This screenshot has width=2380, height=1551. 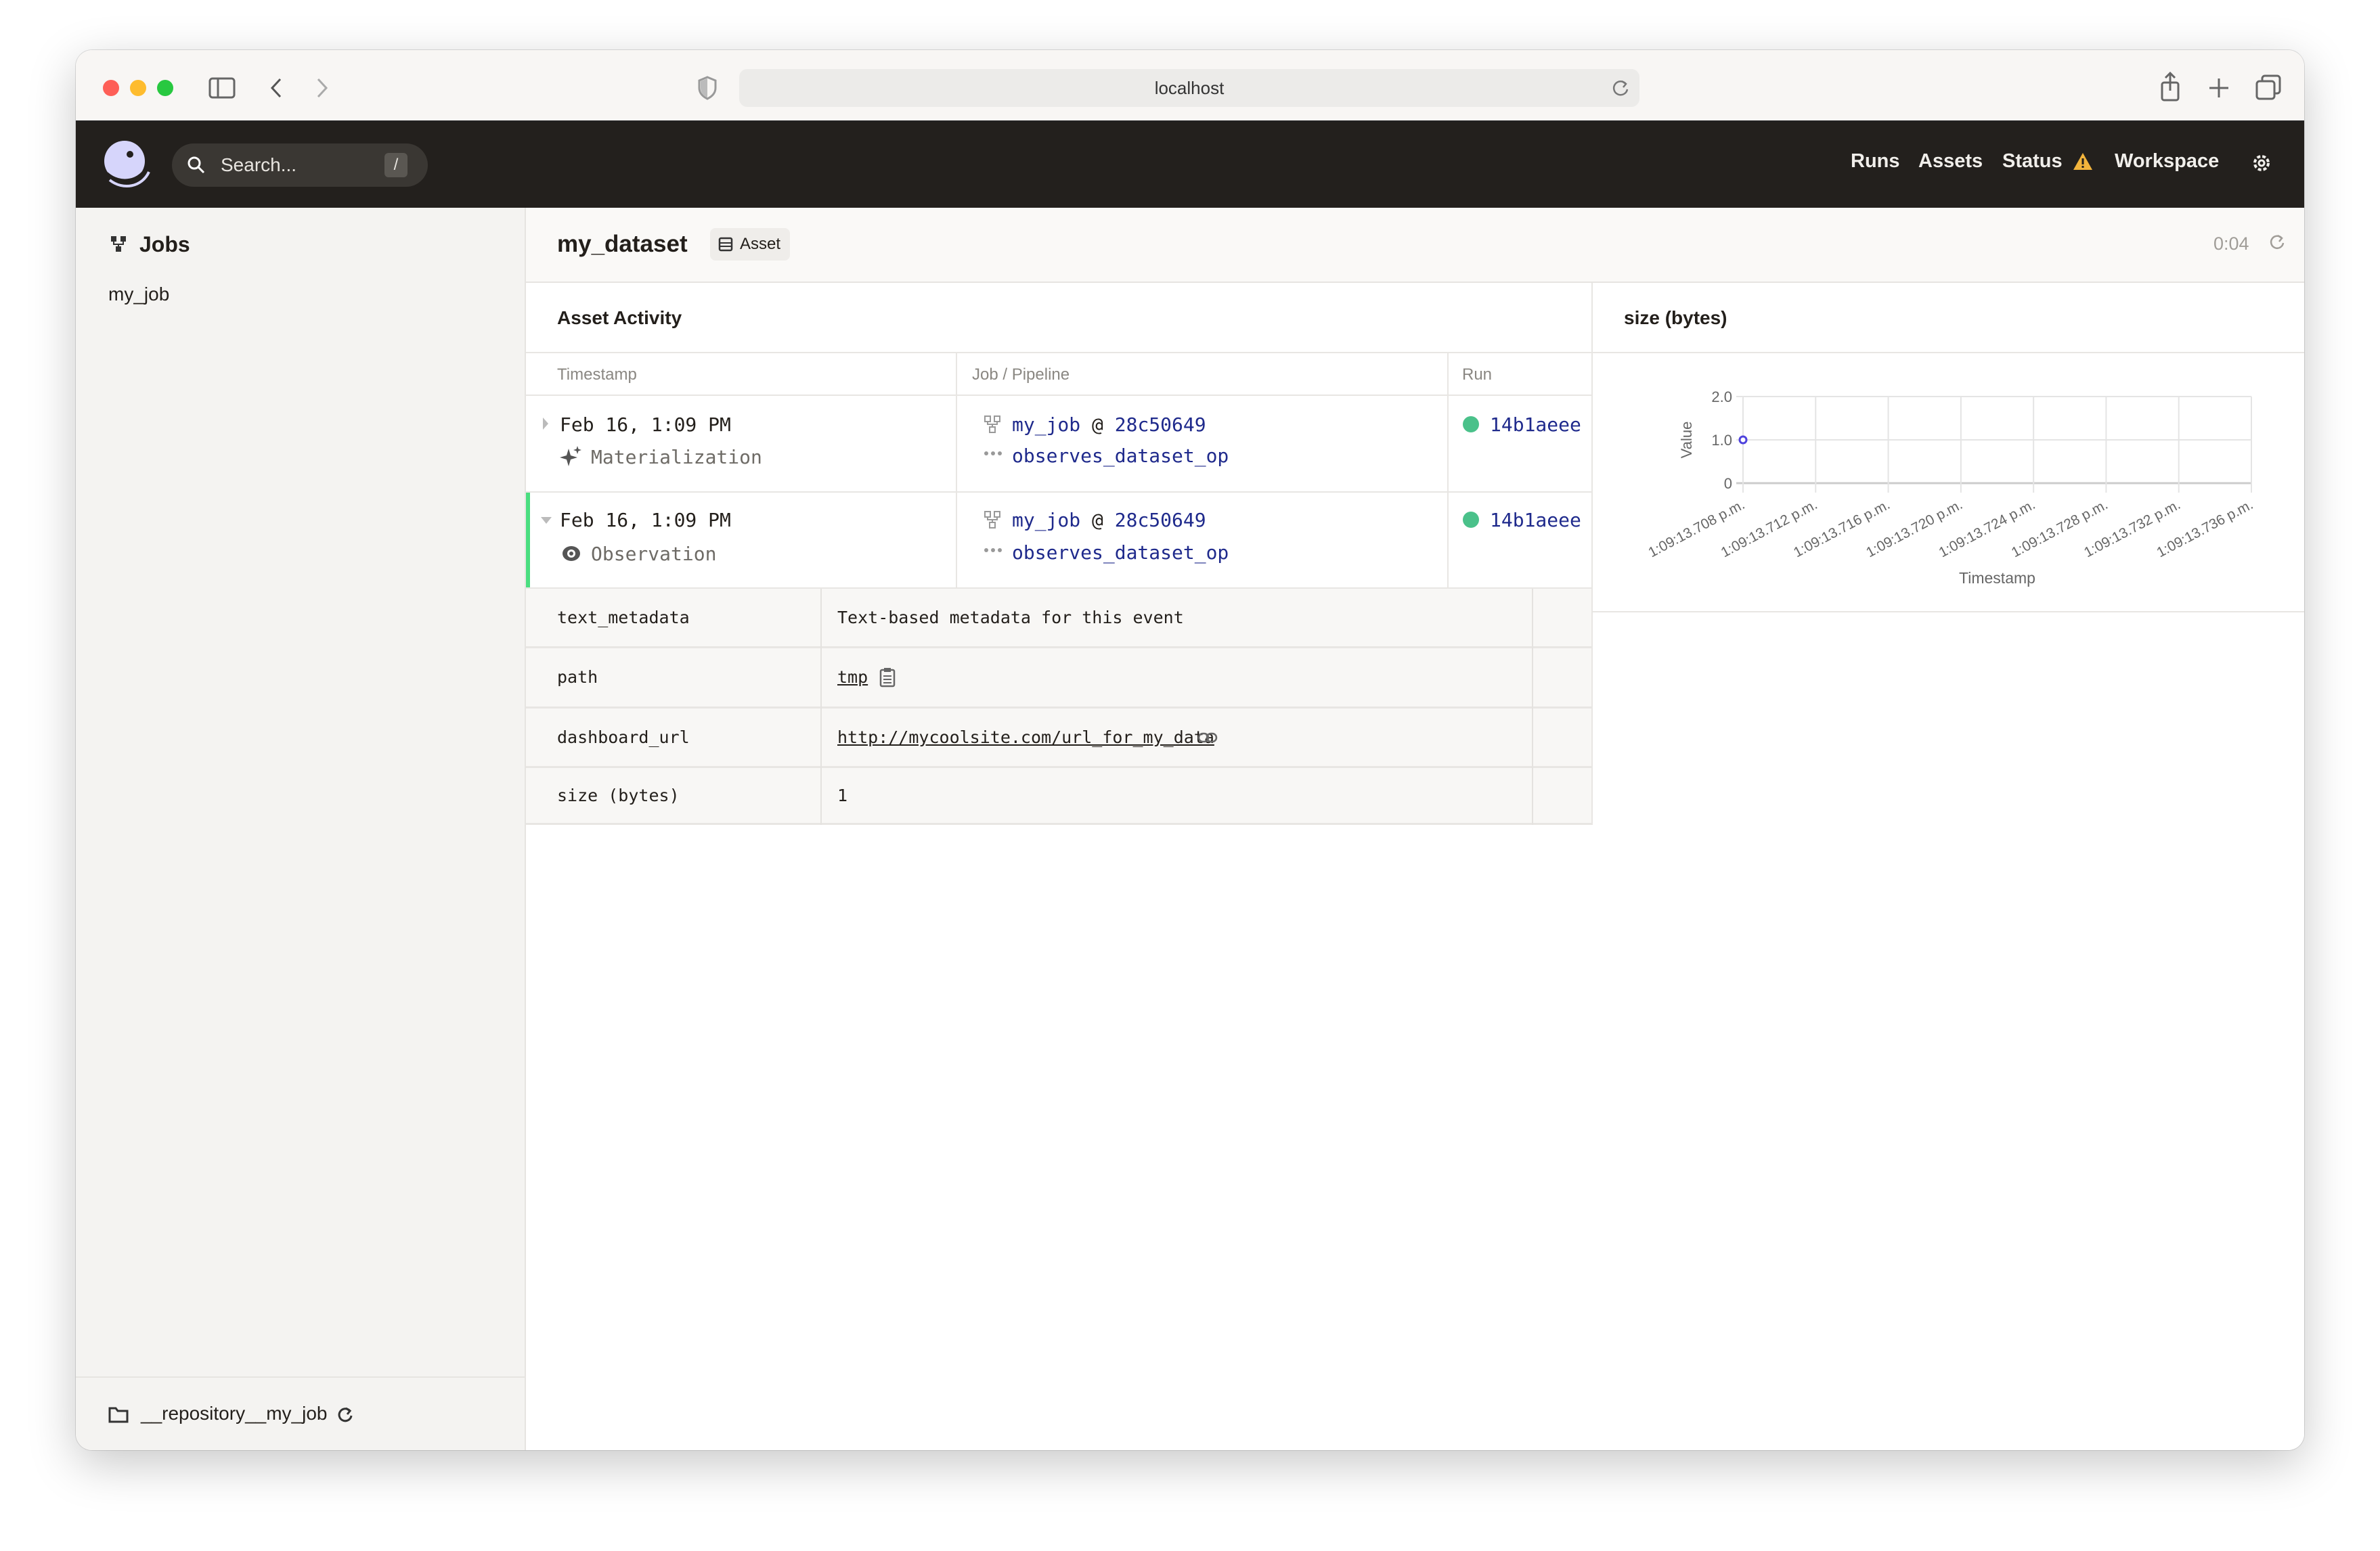 I want to click on metadata-value: Text-based metadata for this event, so click(x=1010, y=617).